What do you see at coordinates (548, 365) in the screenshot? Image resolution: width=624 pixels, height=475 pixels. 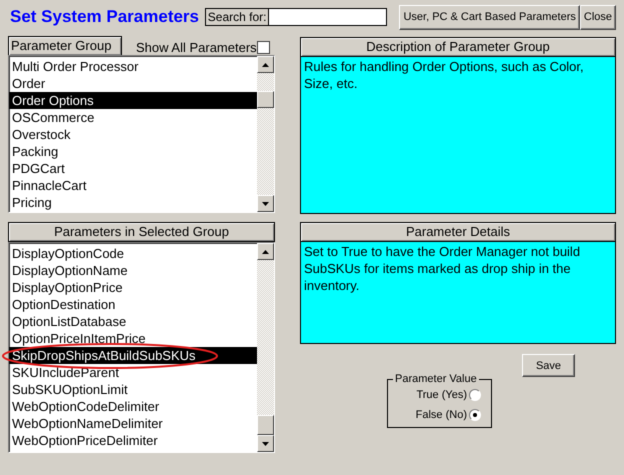 I see `save-button: Save` at bounding box center [548, 365].